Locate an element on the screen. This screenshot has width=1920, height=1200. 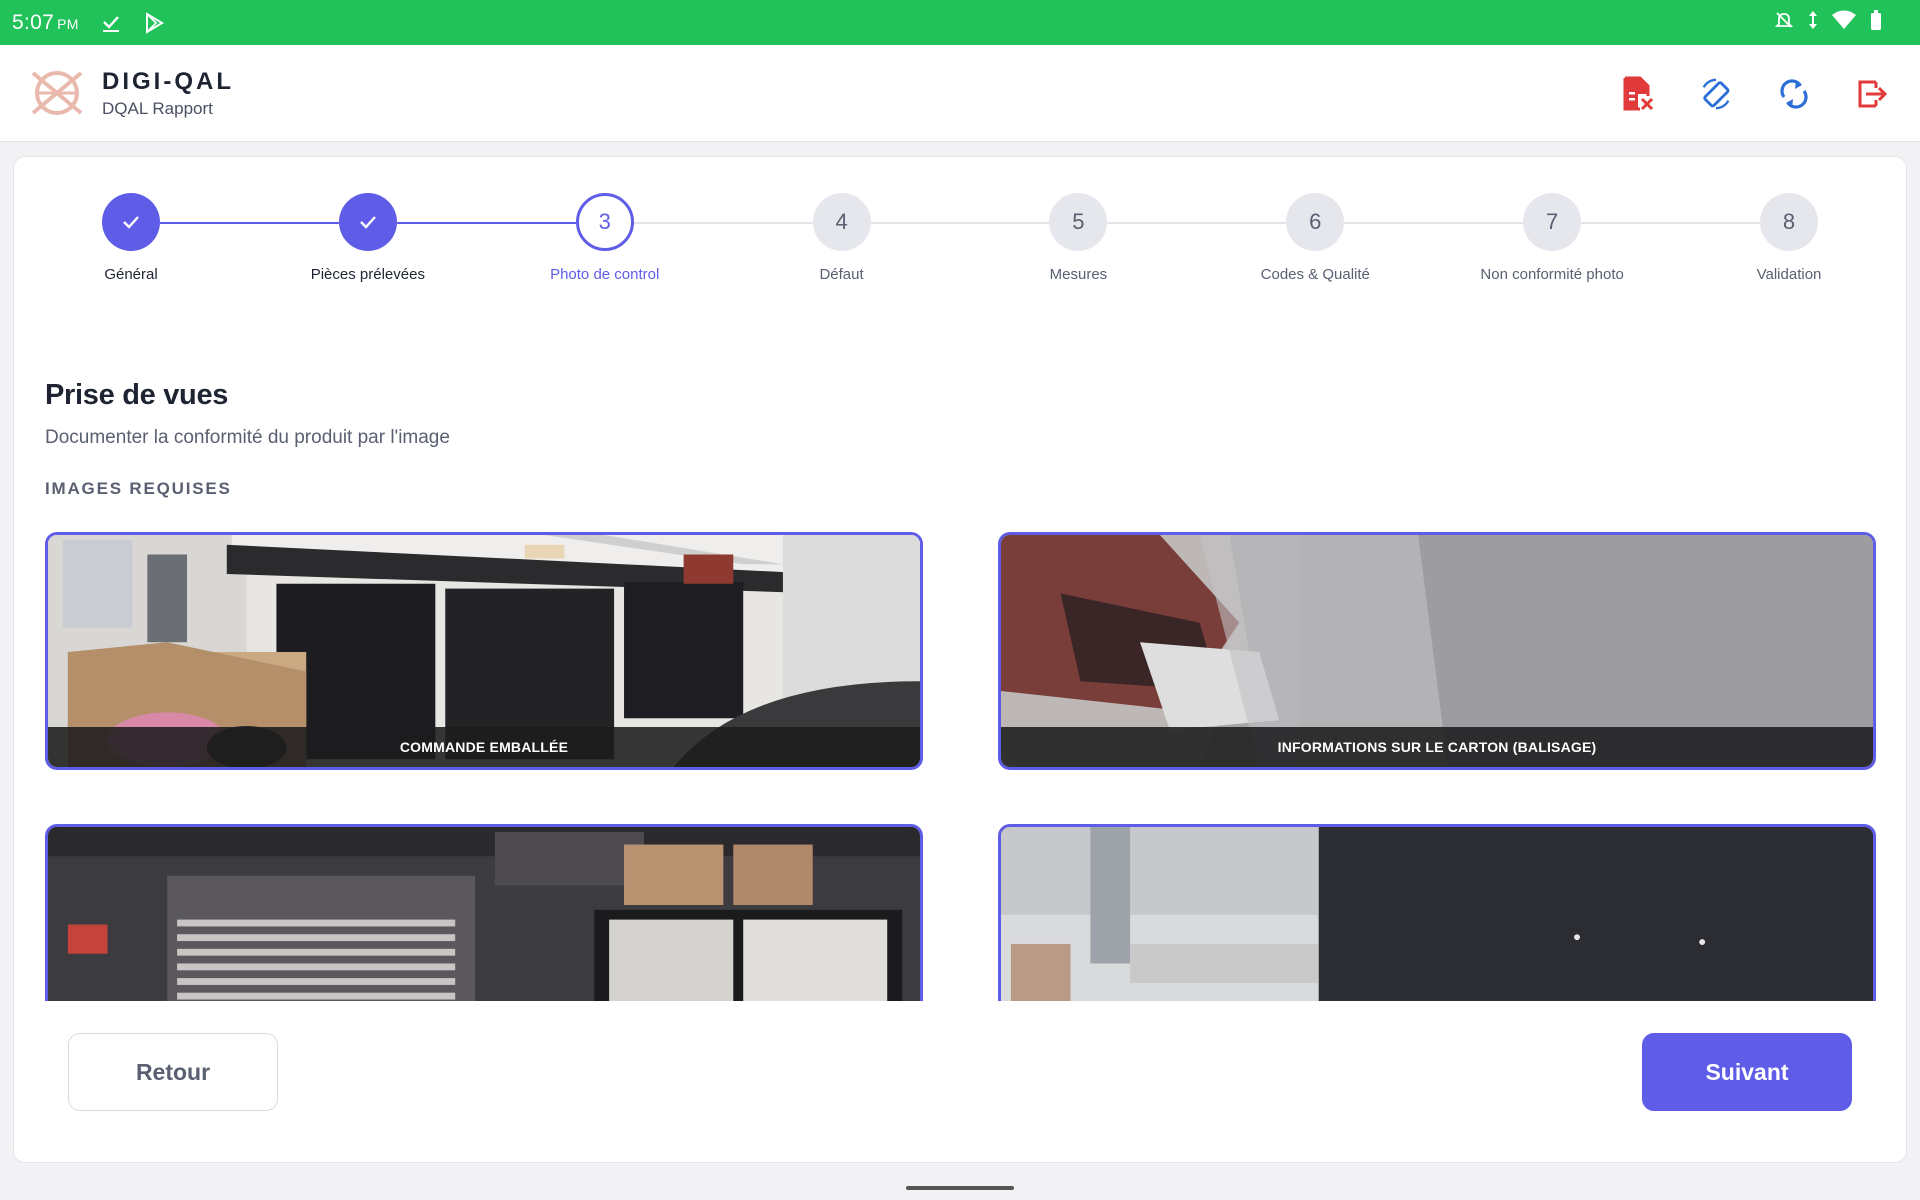
sync-button is located at coordinates (1794, 94).